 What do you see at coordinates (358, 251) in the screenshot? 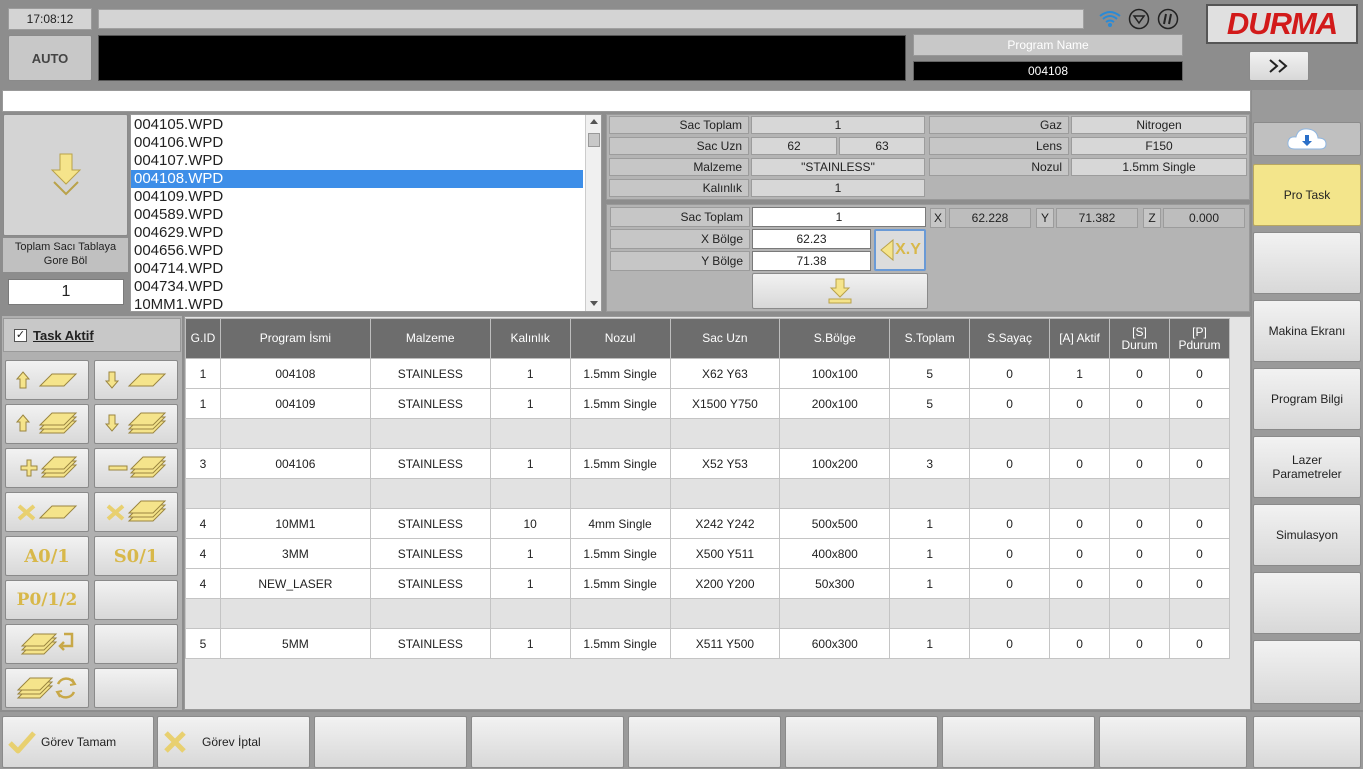
I see `list-item: 004656.WPD` at bounding box center [358, 251].